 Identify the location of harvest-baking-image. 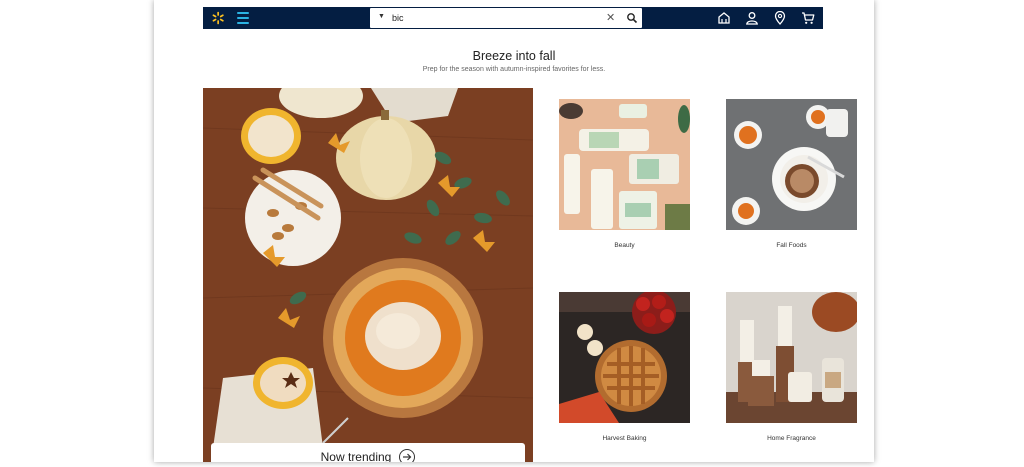
(624, 357).